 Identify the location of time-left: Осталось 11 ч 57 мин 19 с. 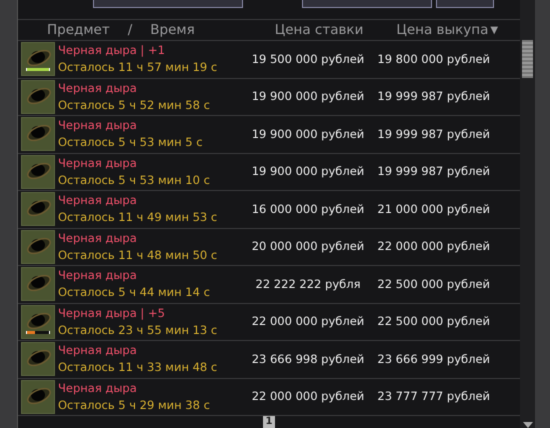
(138, 67).